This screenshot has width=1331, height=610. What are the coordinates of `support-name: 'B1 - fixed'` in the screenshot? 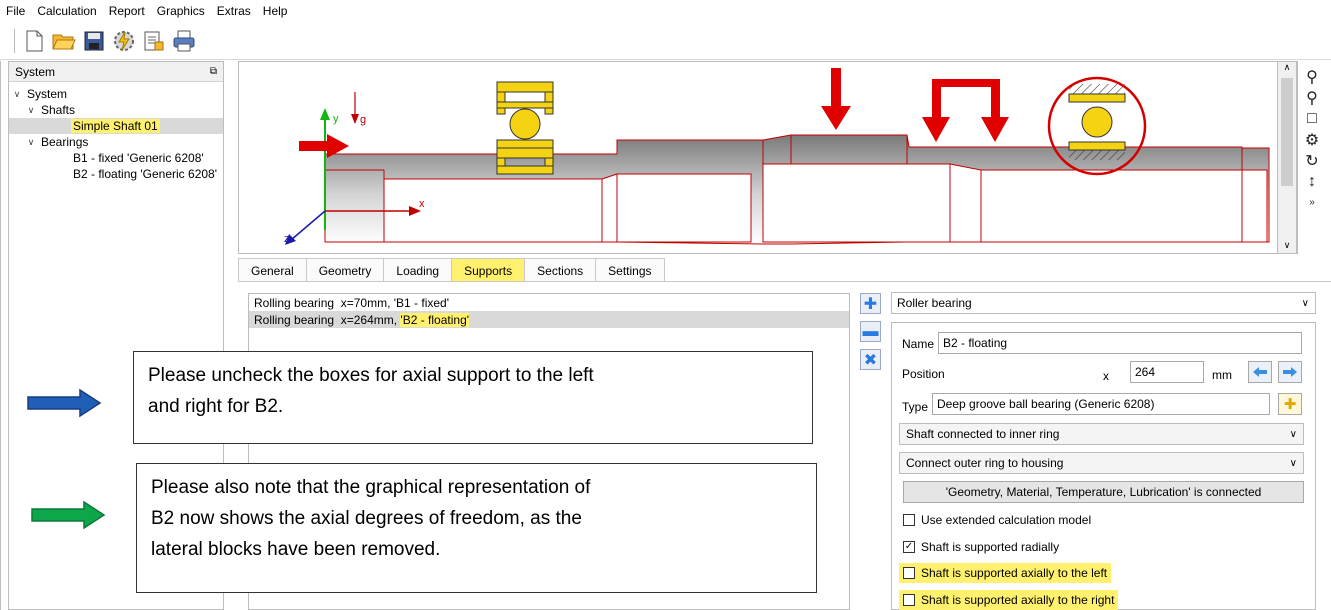 It's located at (421, 302).